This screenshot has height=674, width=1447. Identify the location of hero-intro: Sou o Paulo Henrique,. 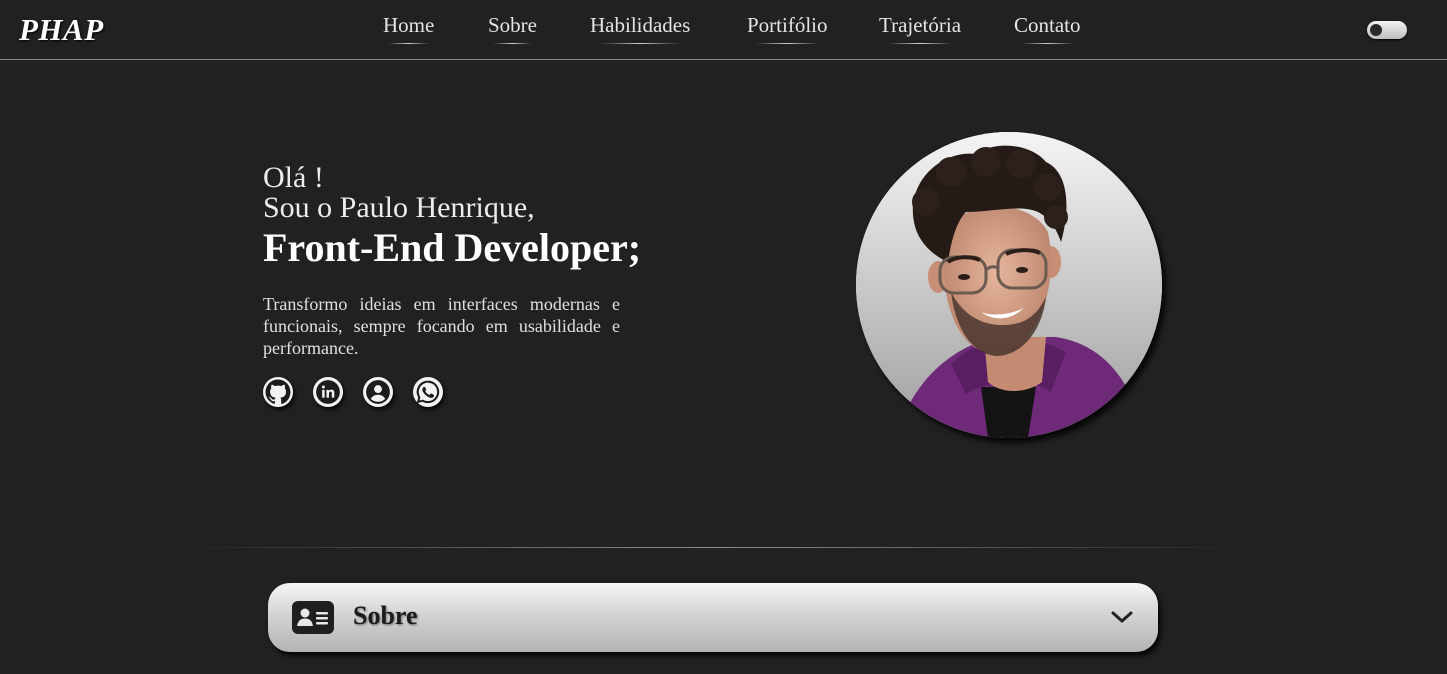
(399, 207).